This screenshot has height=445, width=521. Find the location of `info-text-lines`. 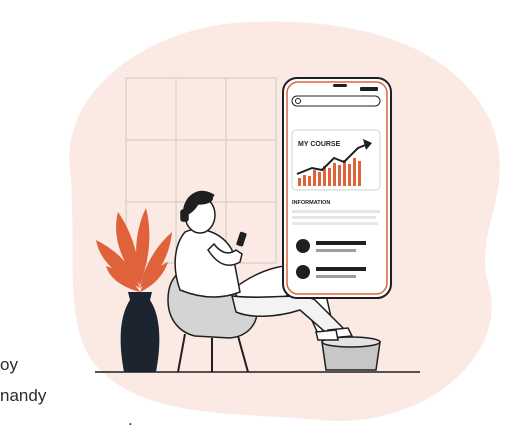

info-text-lines is located at coordinates (336, 217).